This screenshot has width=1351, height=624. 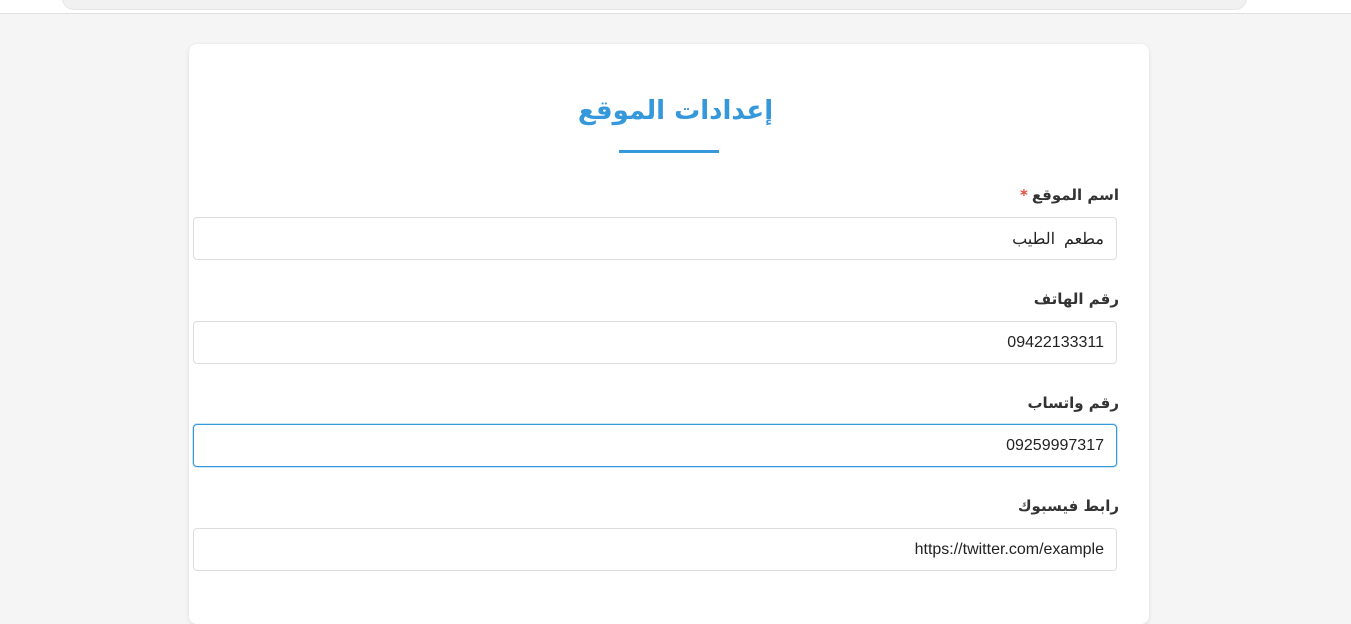 I want to click on phone-input, so click(x=655, y=342).